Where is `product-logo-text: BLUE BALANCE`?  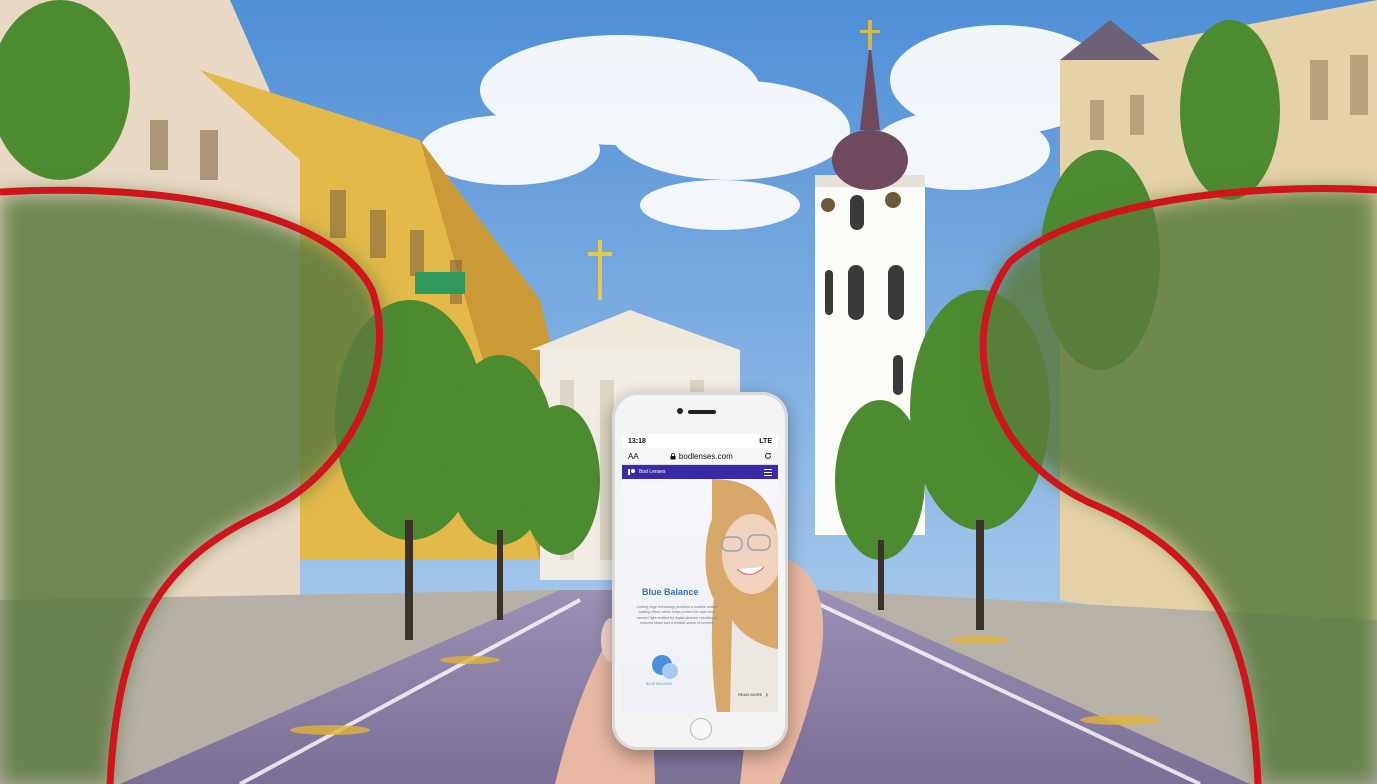 product-logo-text: BLUE BALANCE is located at coordinates (659, 684).